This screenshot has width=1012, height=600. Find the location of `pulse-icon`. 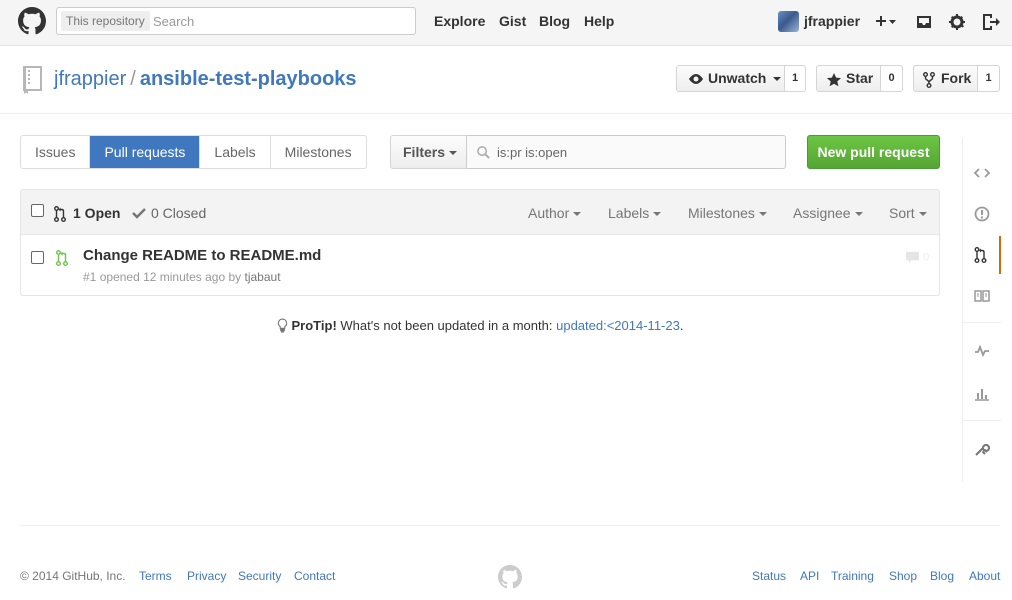

pulse-icon is located at coordinates (982, 351).